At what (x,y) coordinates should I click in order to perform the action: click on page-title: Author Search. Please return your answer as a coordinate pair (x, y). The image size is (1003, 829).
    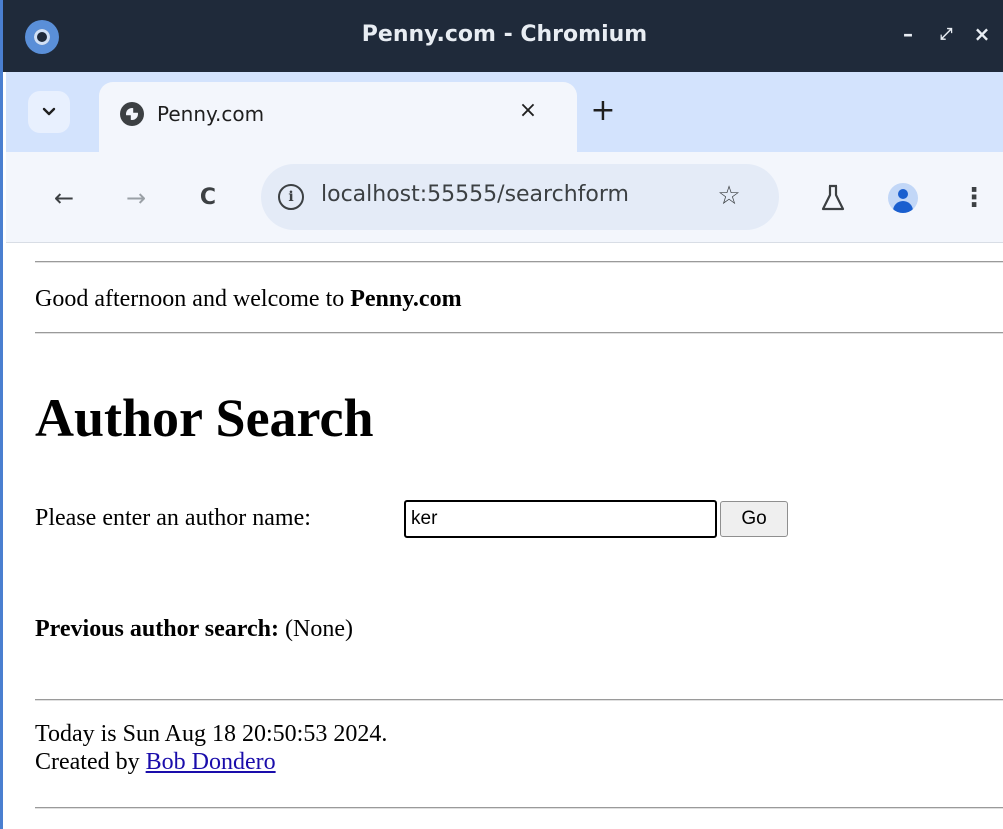
    Looking at the image, I should click on (204, 418).